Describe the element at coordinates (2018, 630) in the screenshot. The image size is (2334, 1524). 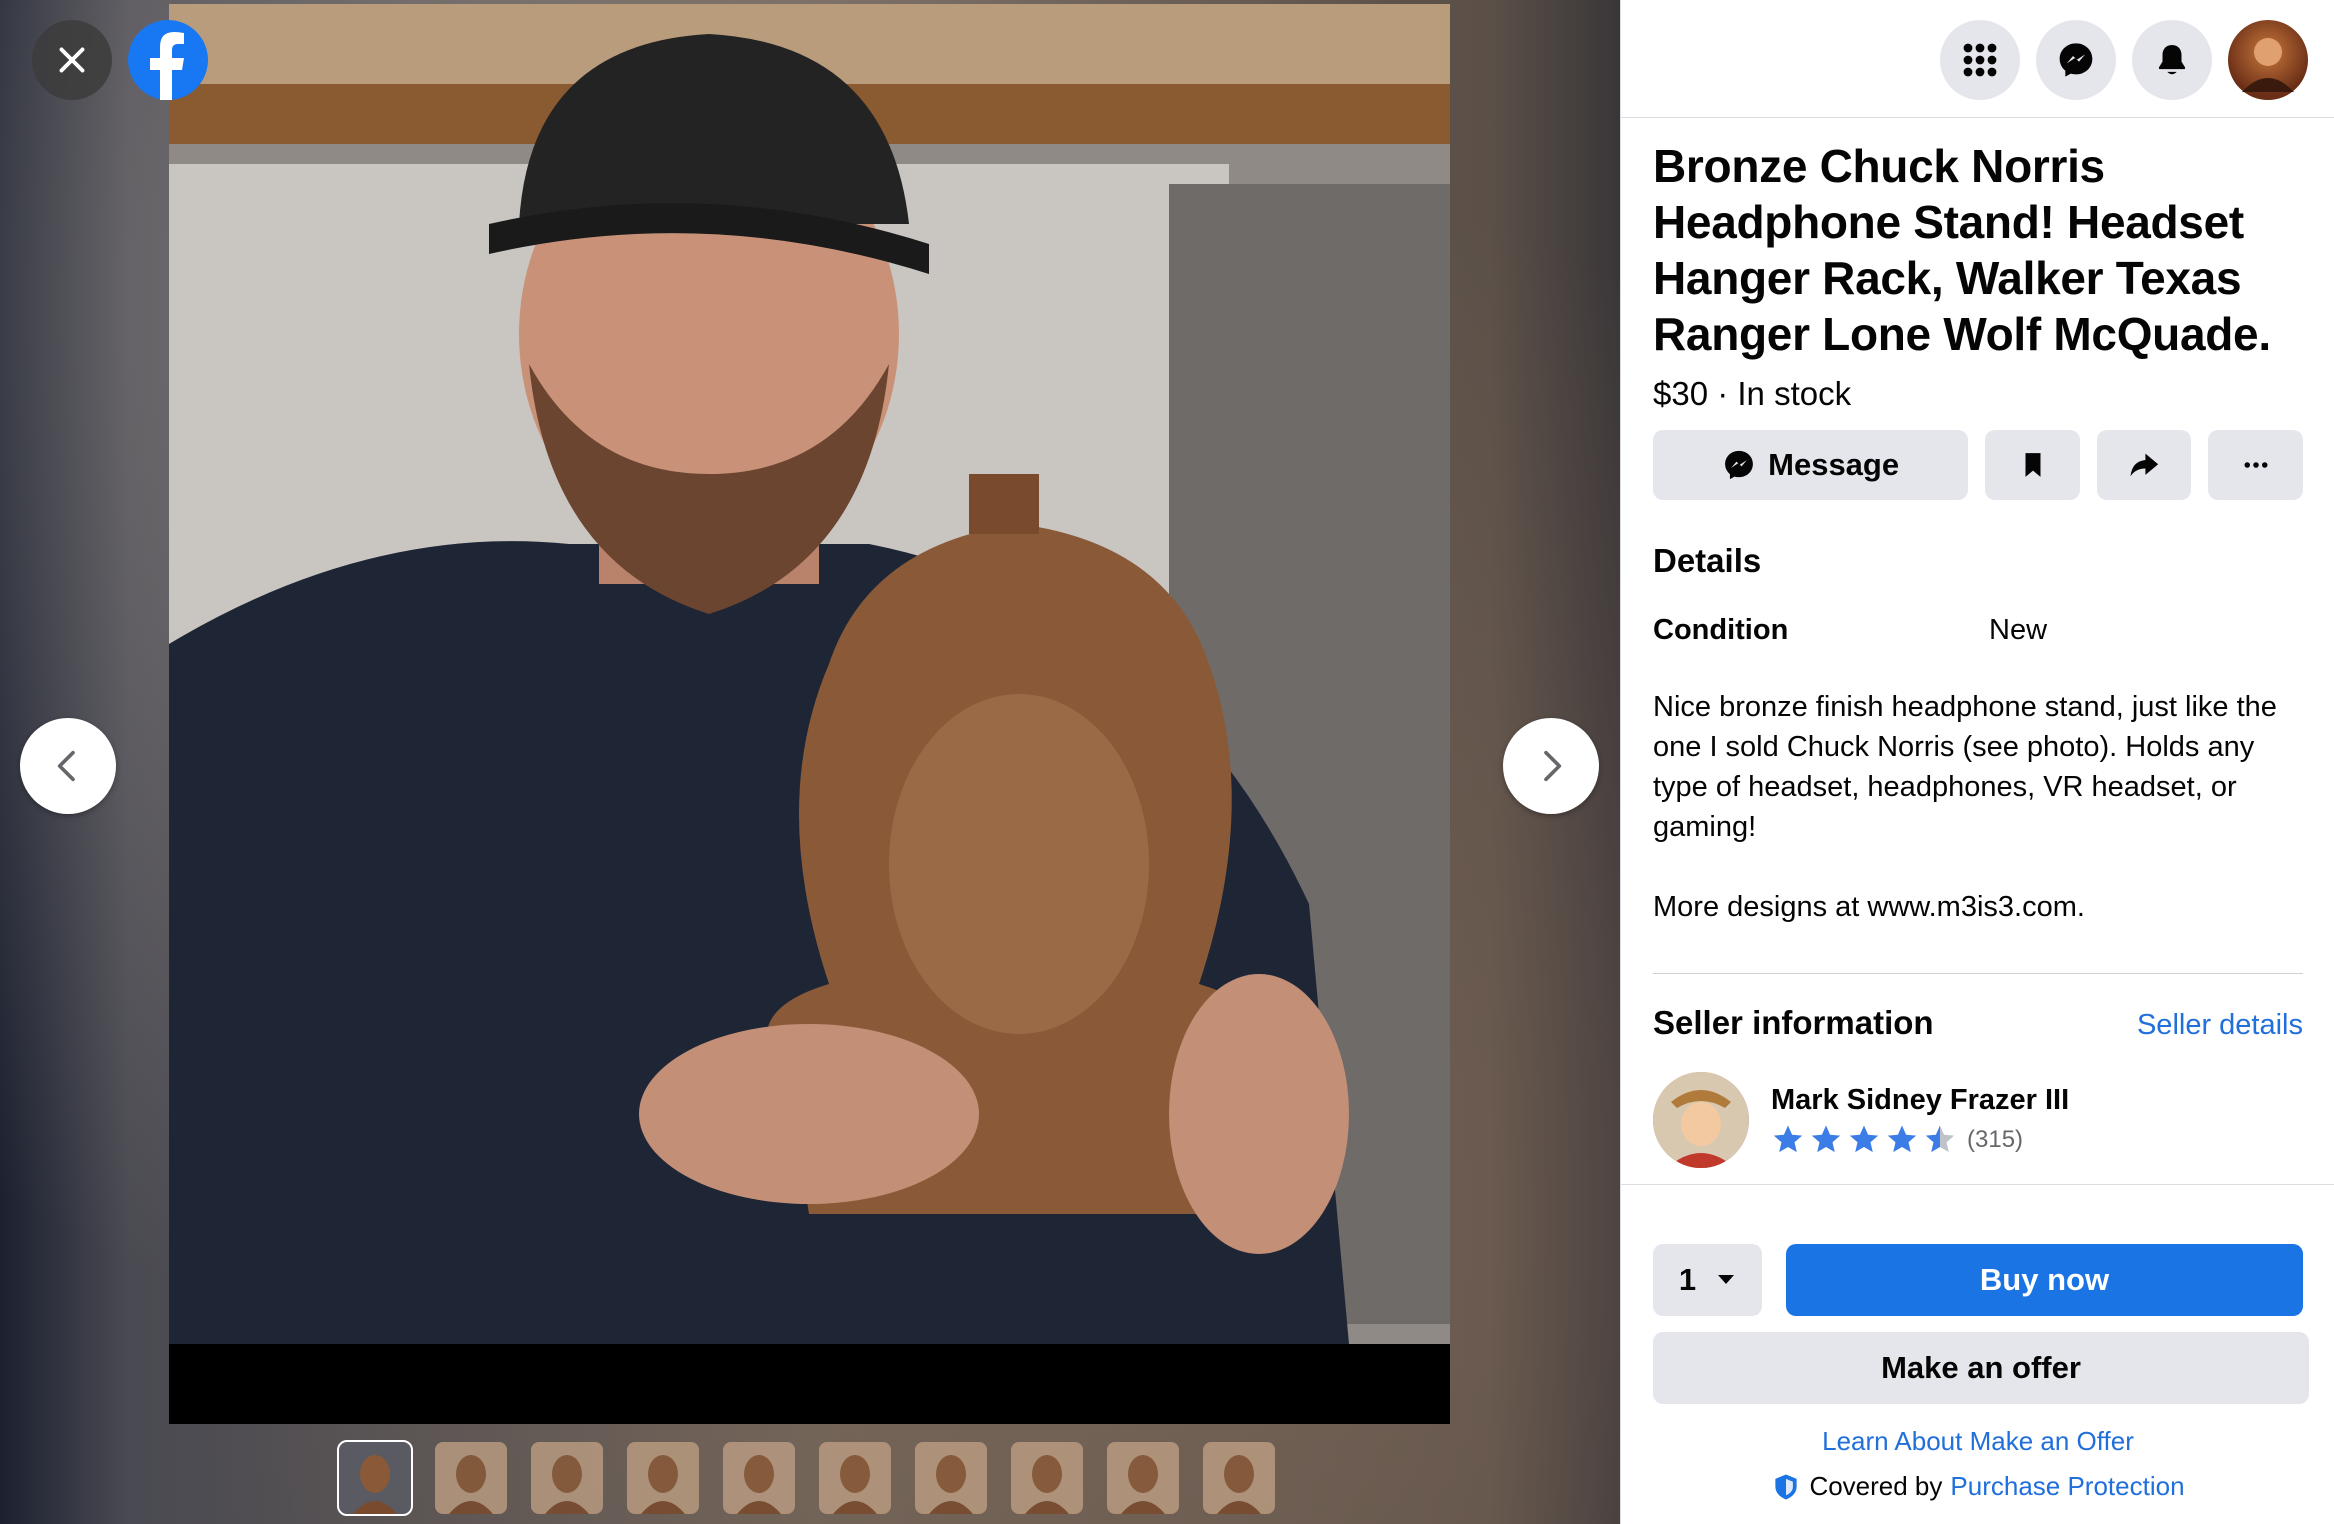
I see `condition-value: New` at that location.